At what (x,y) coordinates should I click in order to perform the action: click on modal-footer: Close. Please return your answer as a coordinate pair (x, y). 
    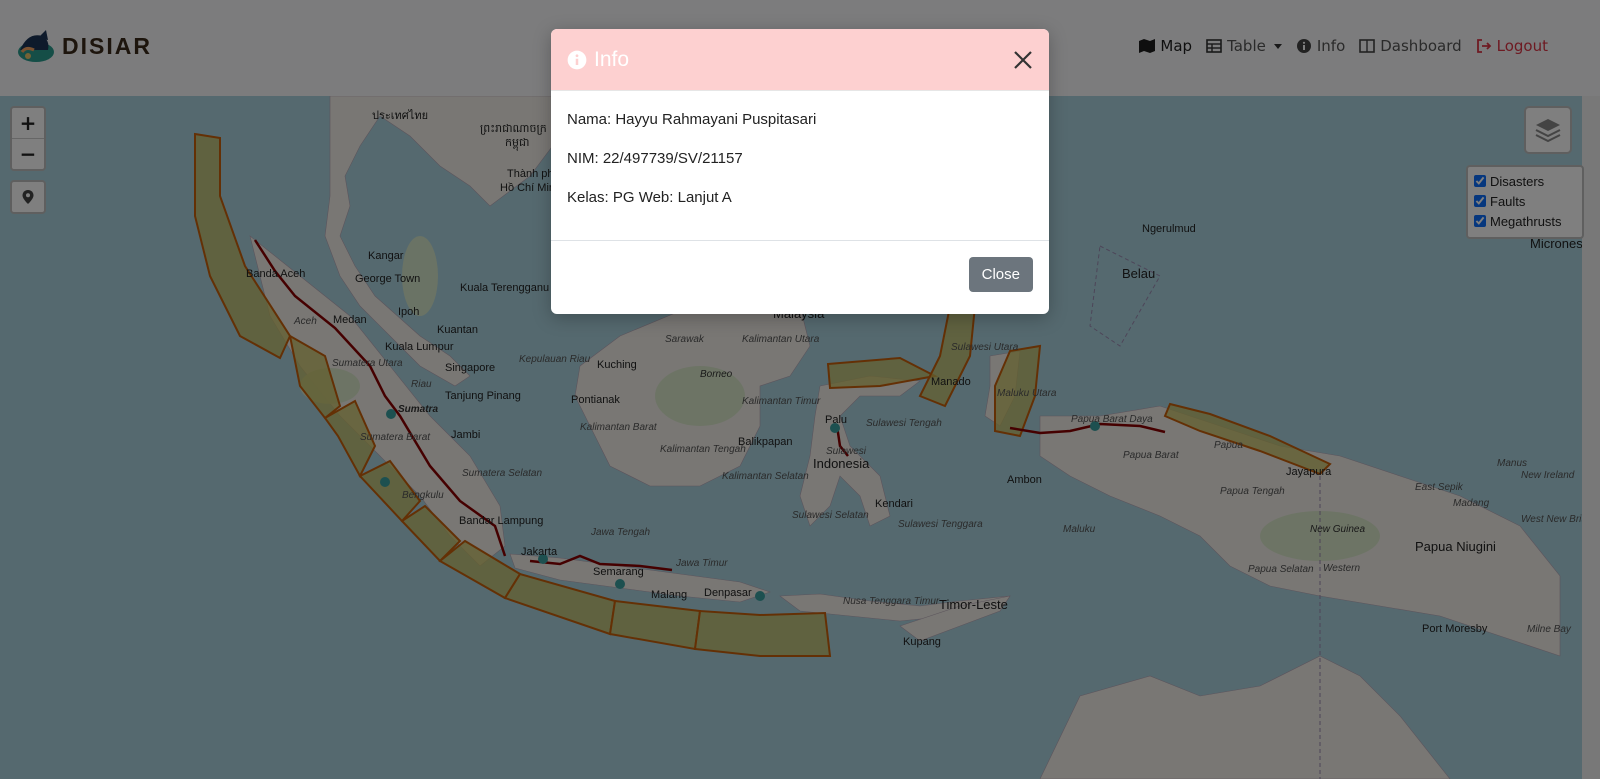
    Looking at the image, I should click on (800, 274).